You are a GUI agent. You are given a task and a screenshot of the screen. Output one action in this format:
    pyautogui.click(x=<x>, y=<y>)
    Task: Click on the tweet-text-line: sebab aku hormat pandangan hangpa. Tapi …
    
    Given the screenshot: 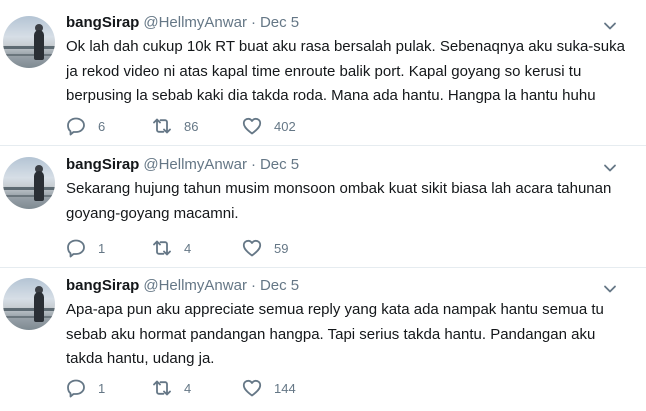 What is the action you would take?
    pyautogui.click(x=331, y=334)
    